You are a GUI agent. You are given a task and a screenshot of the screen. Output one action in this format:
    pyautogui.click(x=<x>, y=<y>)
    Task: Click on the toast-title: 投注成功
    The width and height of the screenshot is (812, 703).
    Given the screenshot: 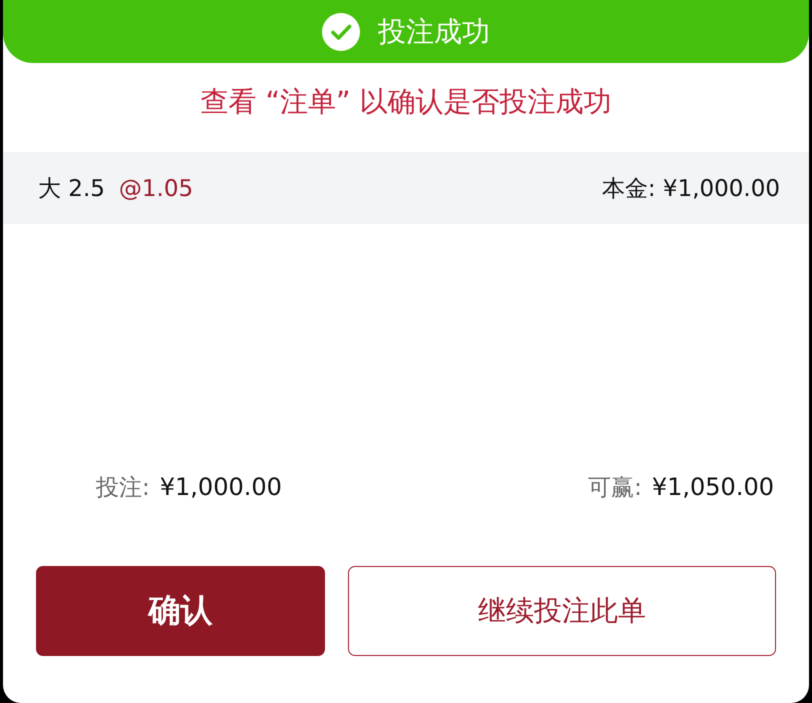 What is the action you would take?
    pyautogui.click(x=434, y=31)
    